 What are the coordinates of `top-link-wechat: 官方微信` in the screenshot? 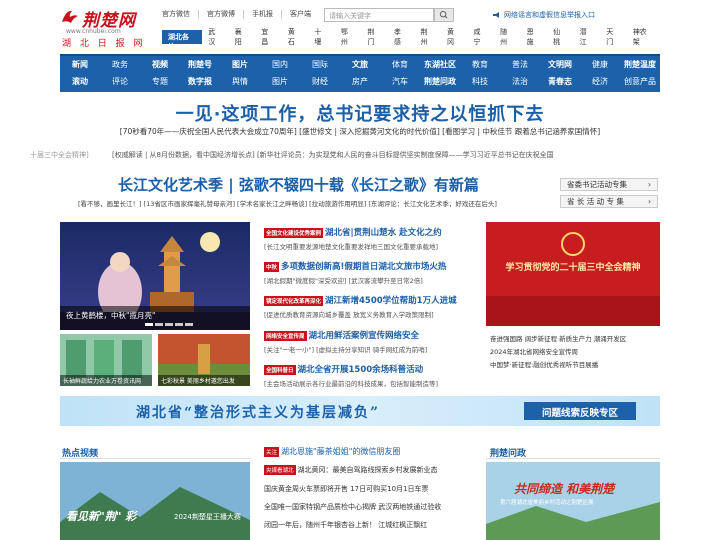 It's located at (176, 14).